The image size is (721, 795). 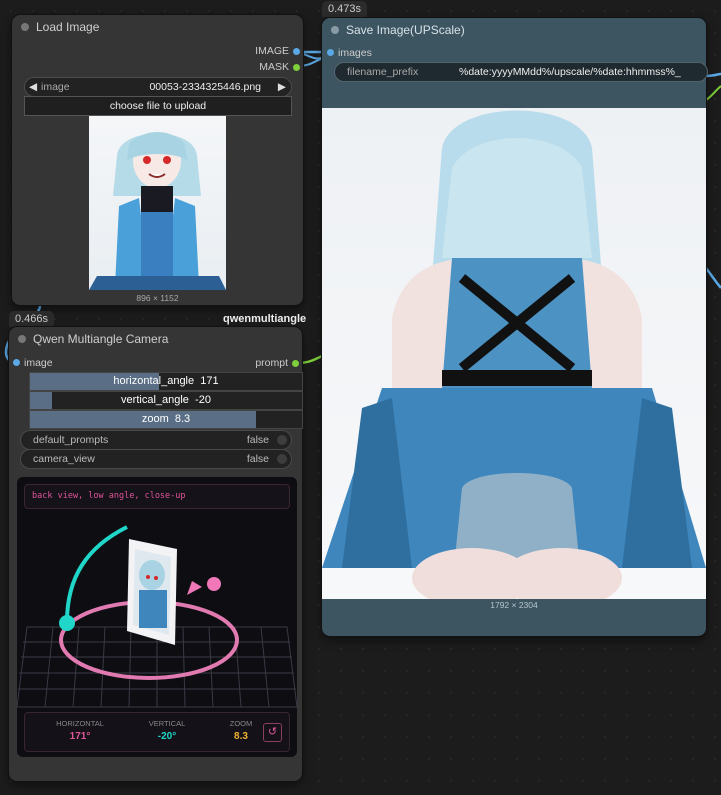 I want to click on zoom-readout-value: 8.3, so click(x=241, y=736).